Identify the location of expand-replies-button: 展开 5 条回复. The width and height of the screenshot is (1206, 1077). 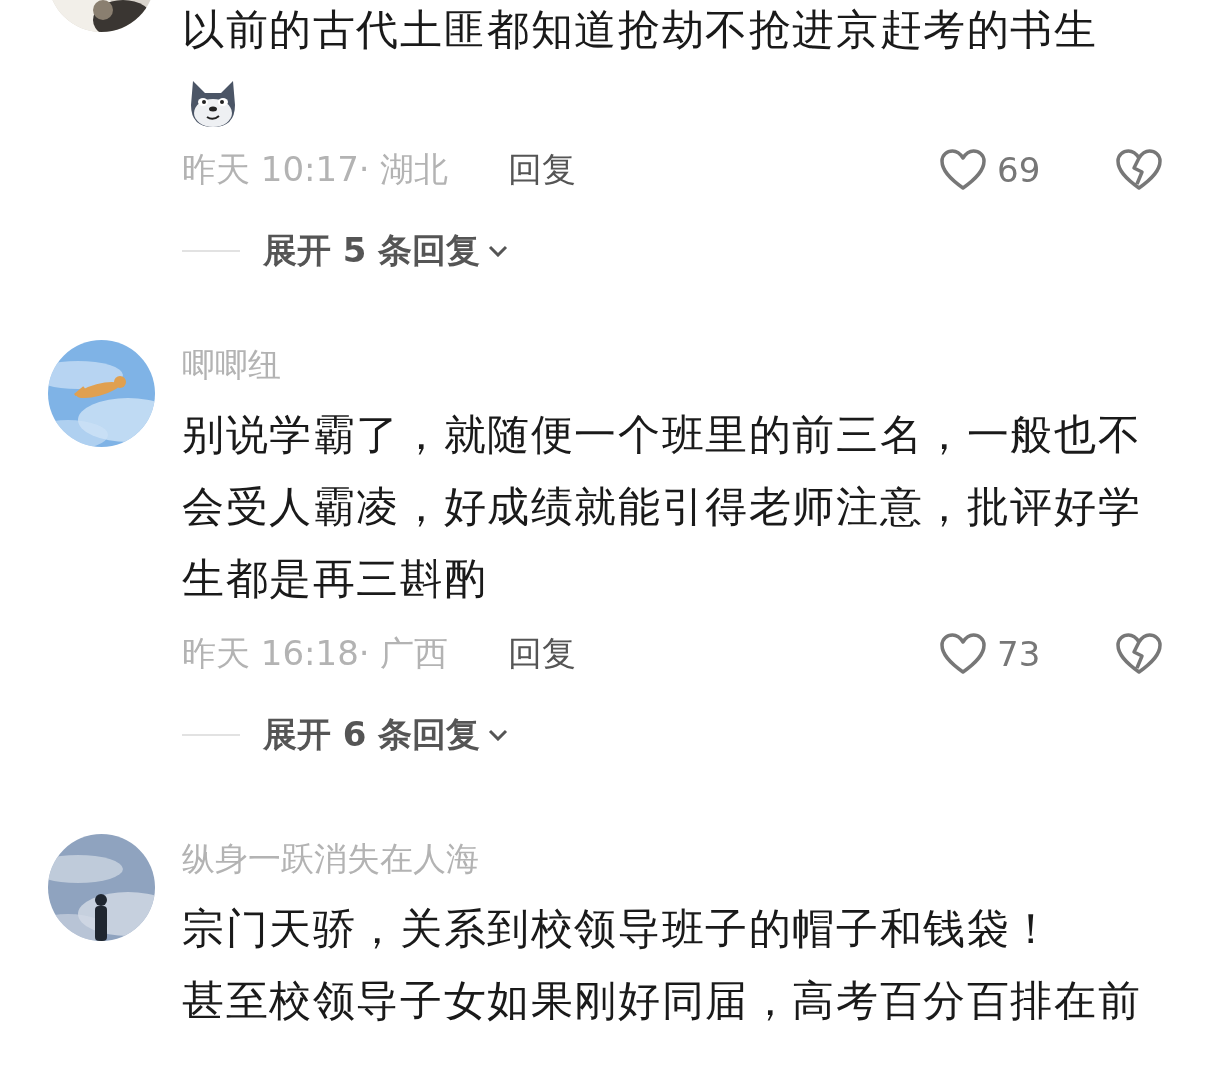
(386, 251).